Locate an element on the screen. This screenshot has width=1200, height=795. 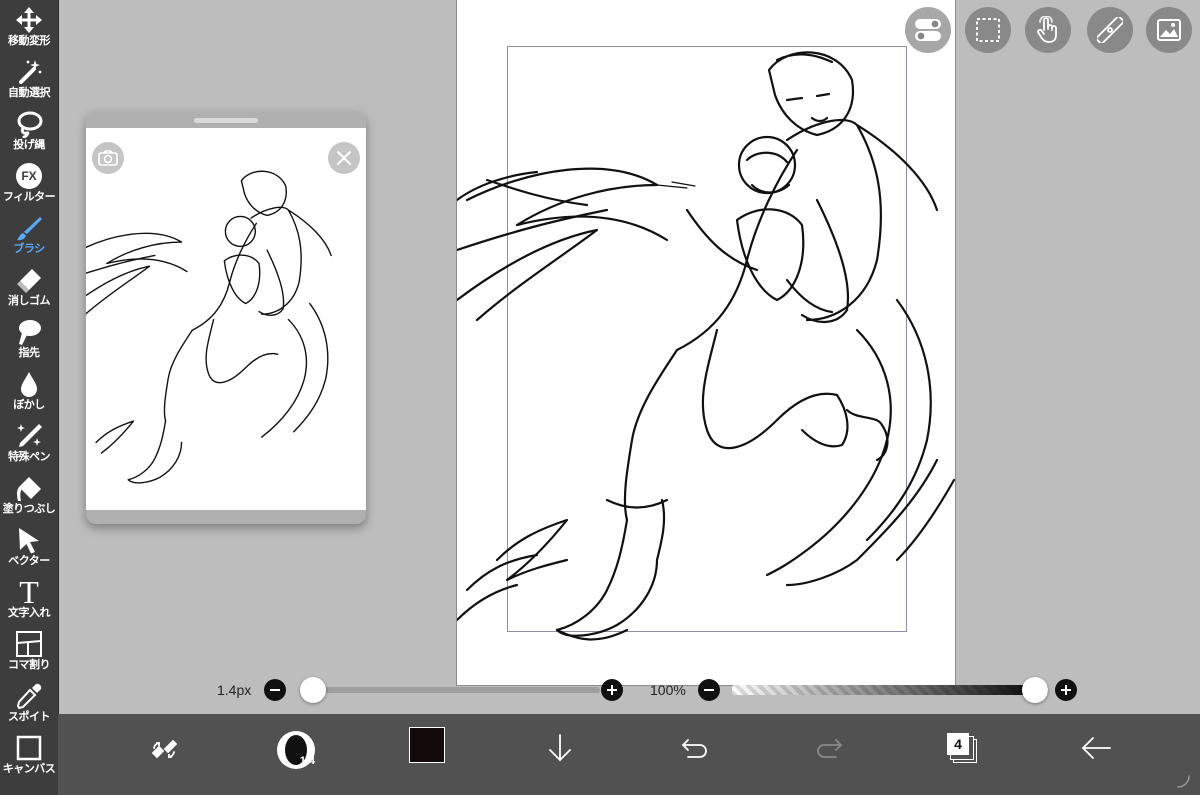
tool-label: 文字入れ is located at coordinates (29, 613).